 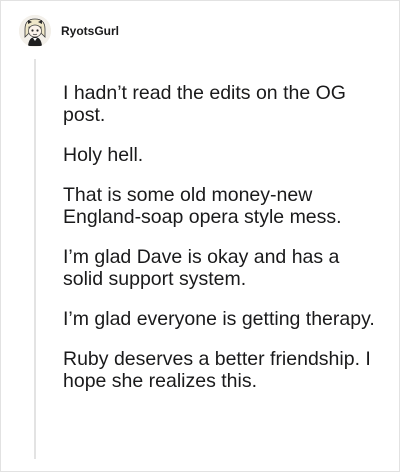 What do you see at coordinates (35, 31) in the screenshot?
I see `cartoon-avatar-icon` at bounding box center [35, 31].